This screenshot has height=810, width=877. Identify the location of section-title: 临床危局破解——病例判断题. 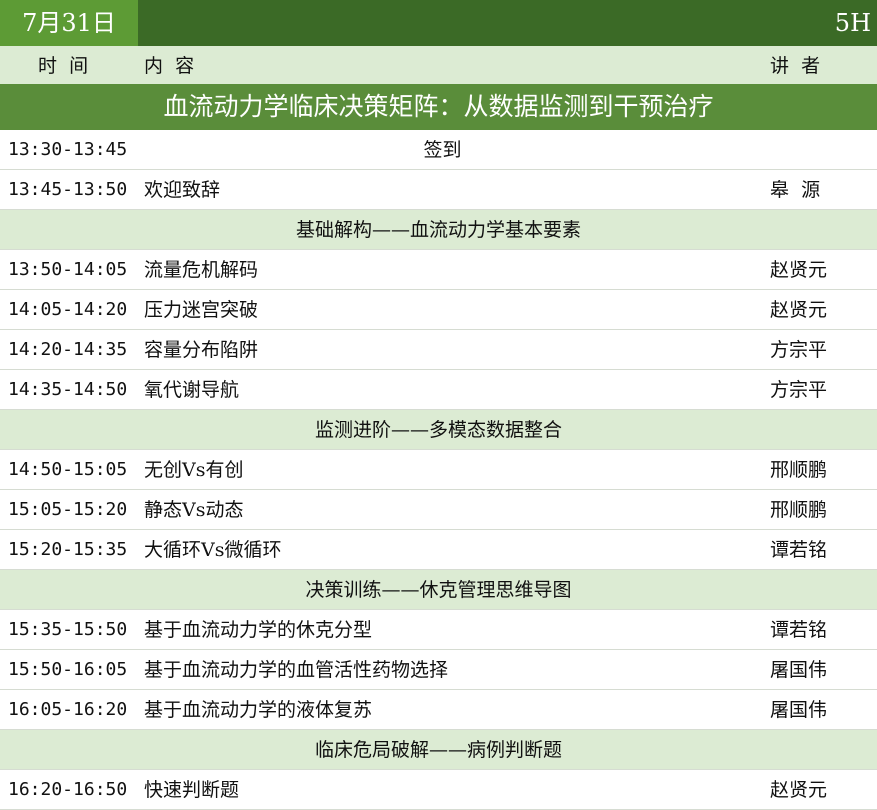
(438, 750).